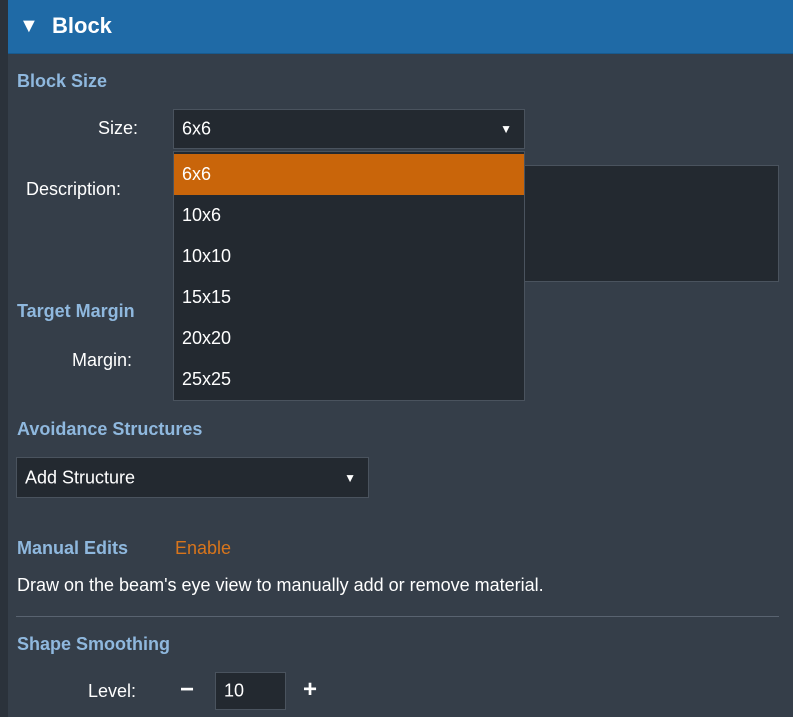 This screenshot has width=793, height=717. I want to click on level-label: Level:, so click(112, 691).